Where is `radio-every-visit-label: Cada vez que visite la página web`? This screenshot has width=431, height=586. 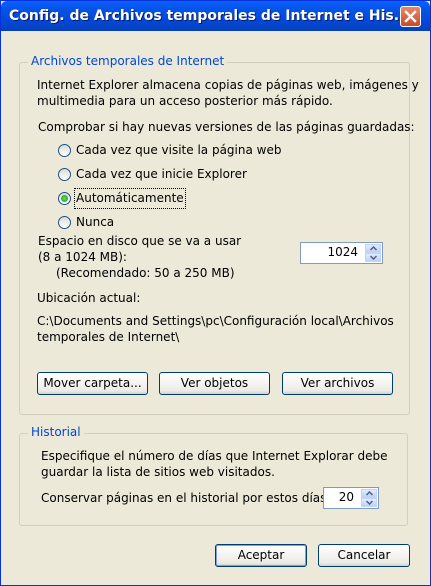
radio-every-visit-label: Cada vez que visite la página web is located at coordinates (178, 150).